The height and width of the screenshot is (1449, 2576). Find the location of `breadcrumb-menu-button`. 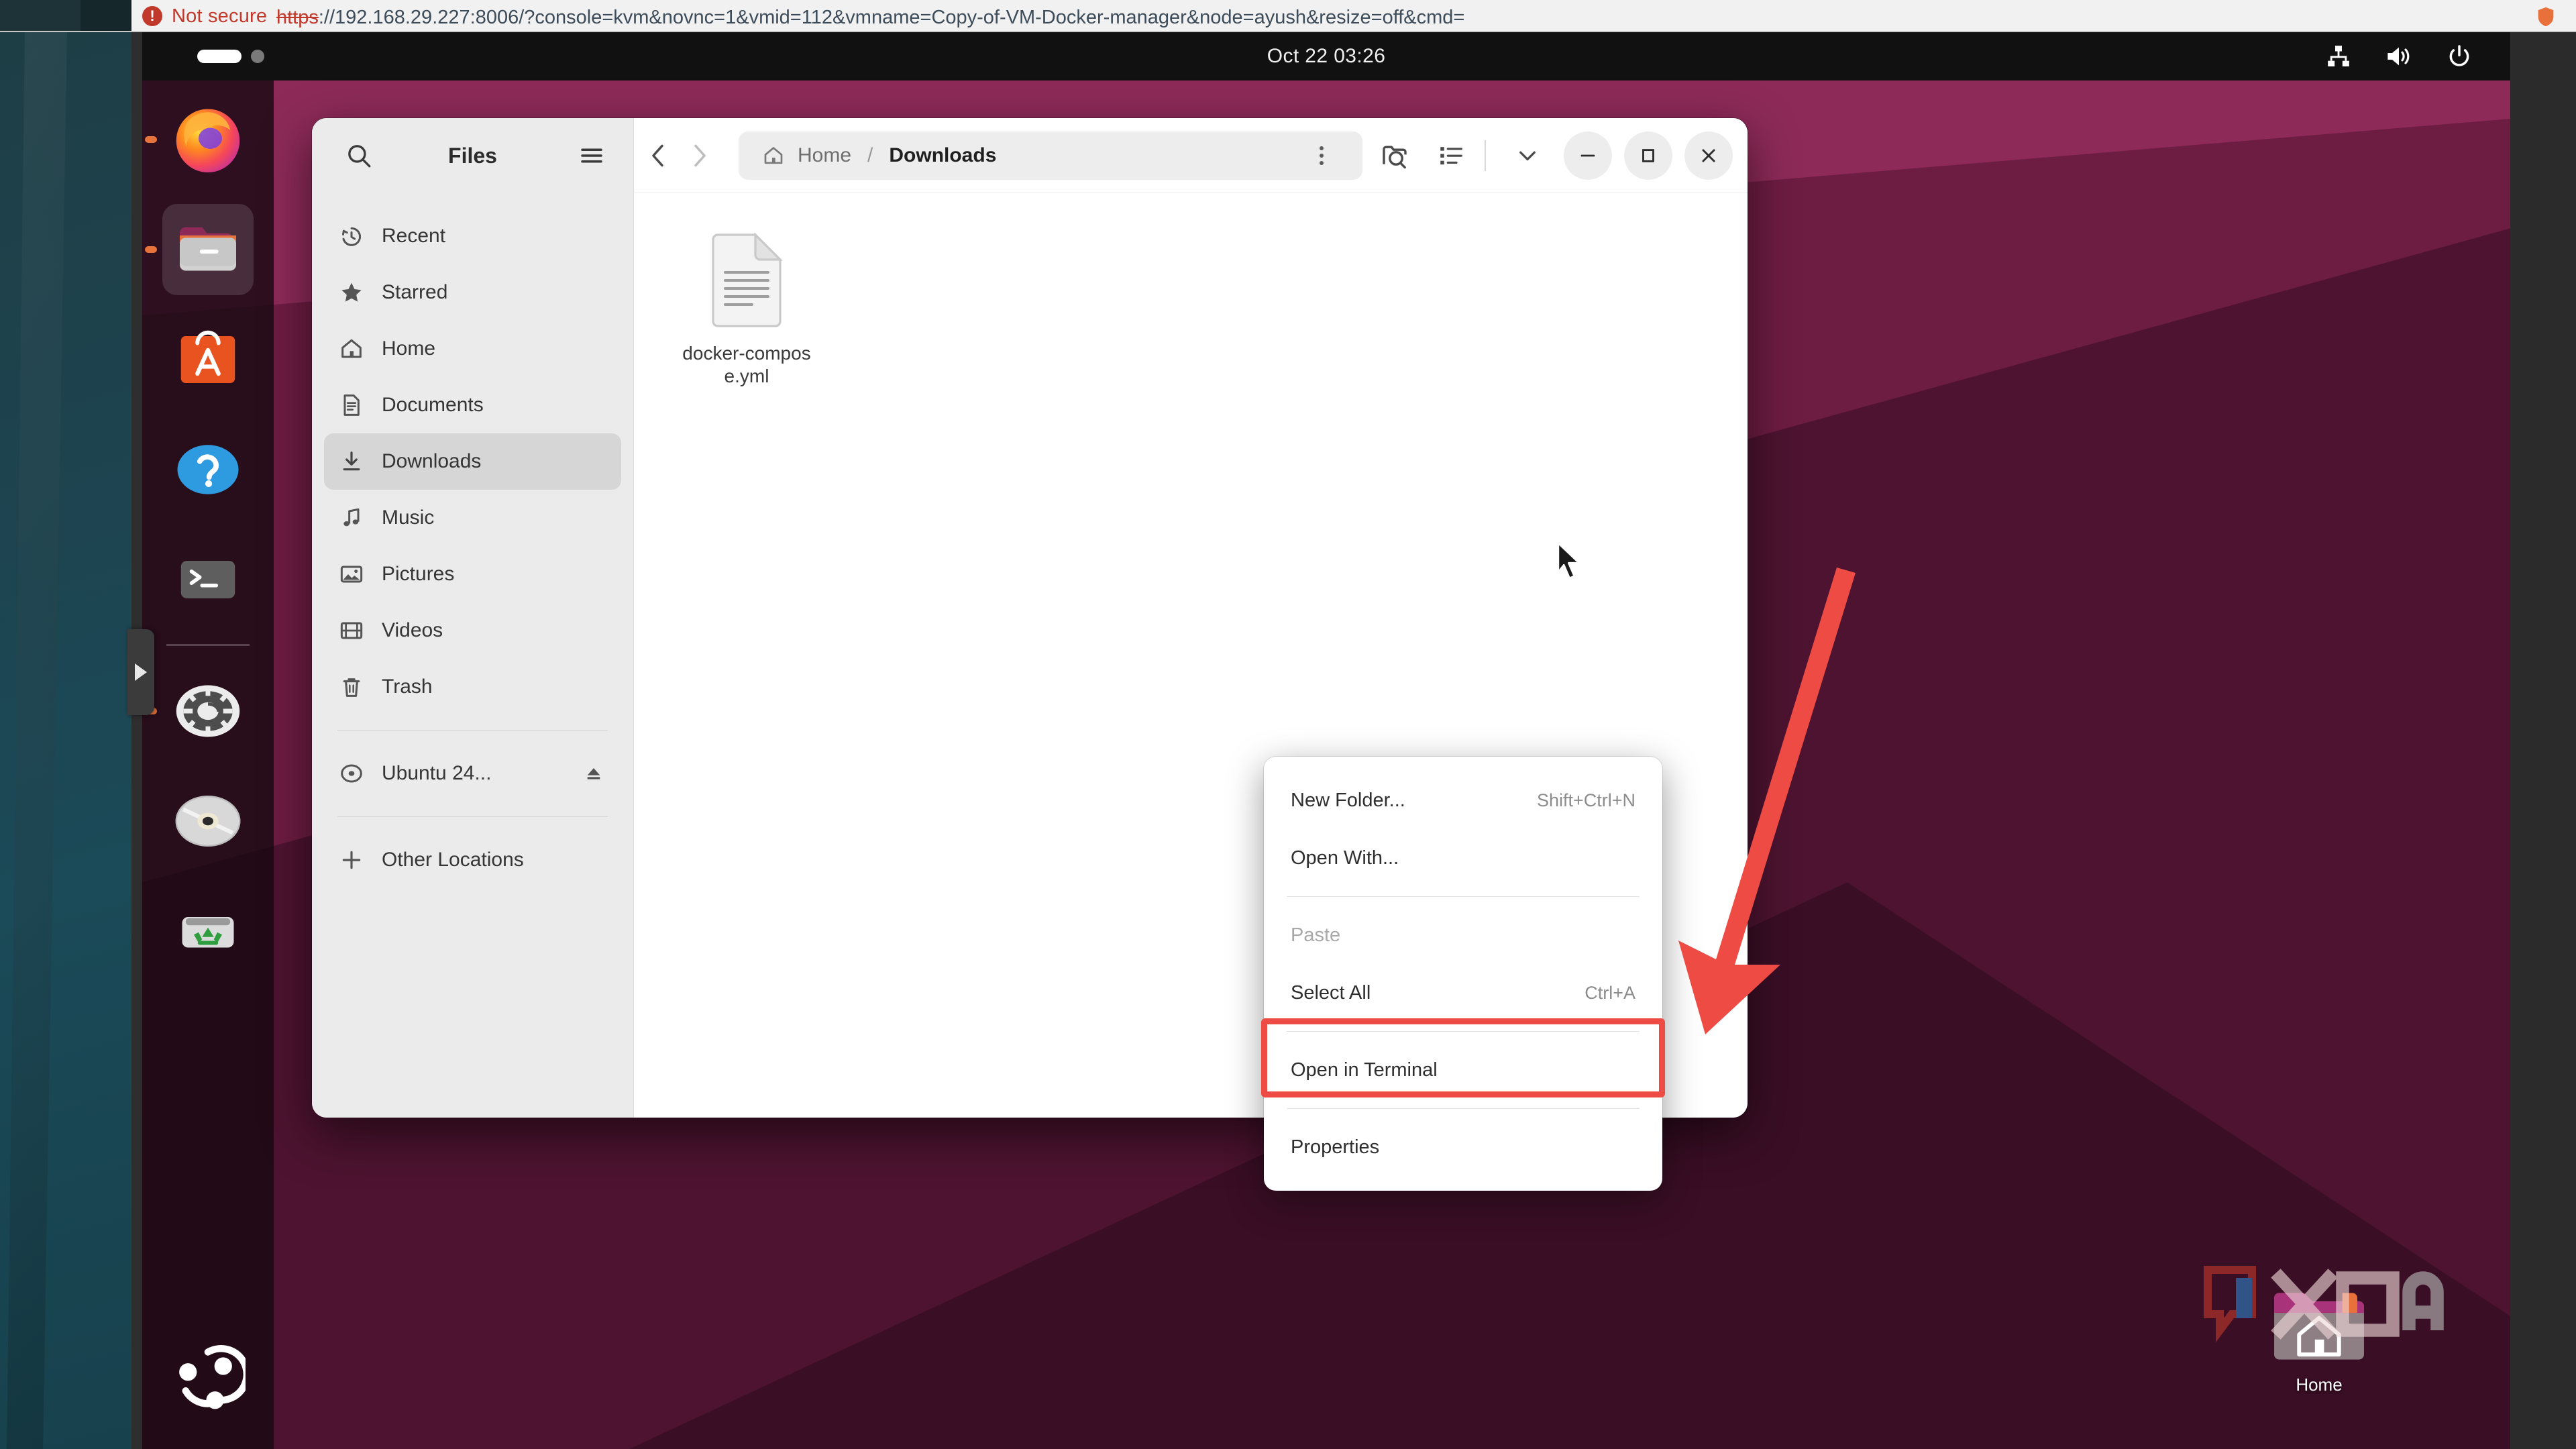

breadcrumb-menu-button is located at coordinates (1321, 156).